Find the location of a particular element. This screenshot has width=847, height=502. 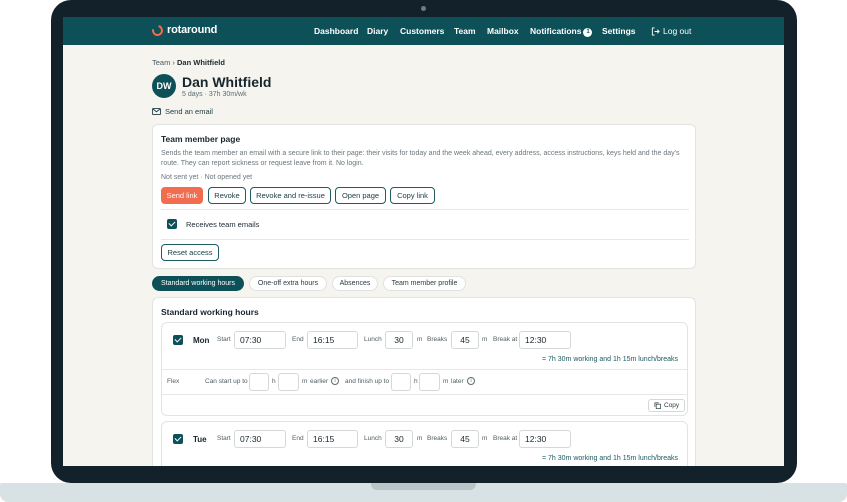

logout-link: Log out is located at coordinates (671, 31).